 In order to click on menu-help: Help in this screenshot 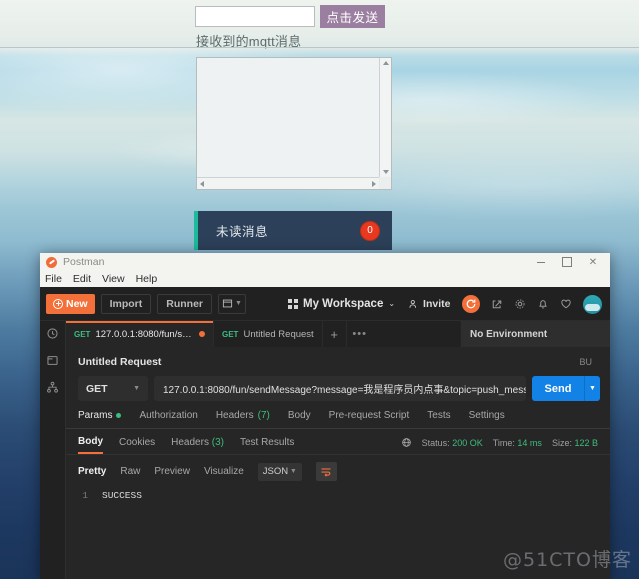, I will do `click(147, 279)`.